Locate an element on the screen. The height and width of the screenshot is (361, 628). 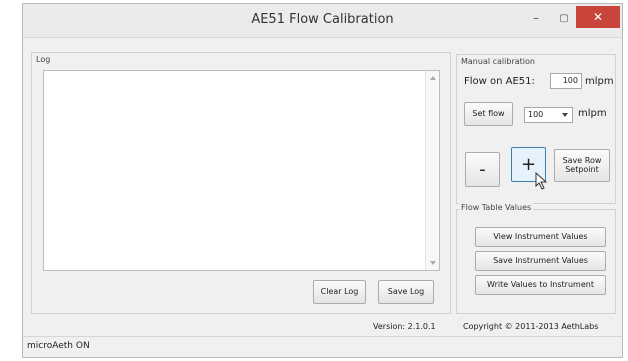
scroll-down-icon is located at coordinates (433, 263).